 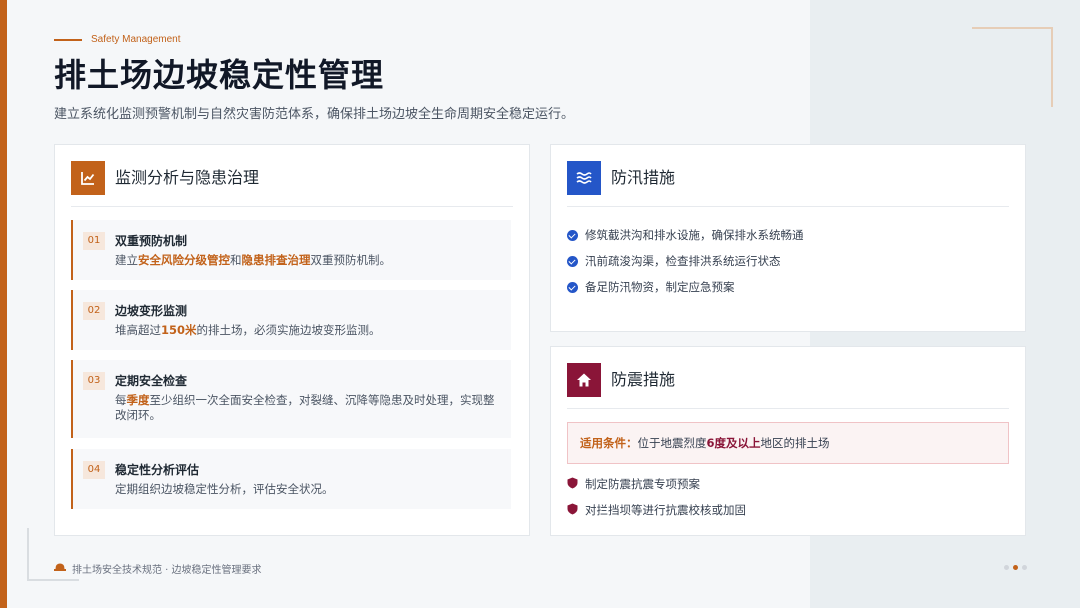 What do you see at coordinates (248, 330) in the screenshot?
I see `item-description: 堆高超过150米的排土场，必须实施边坡变形监测。` at bounding box center [248, 330].